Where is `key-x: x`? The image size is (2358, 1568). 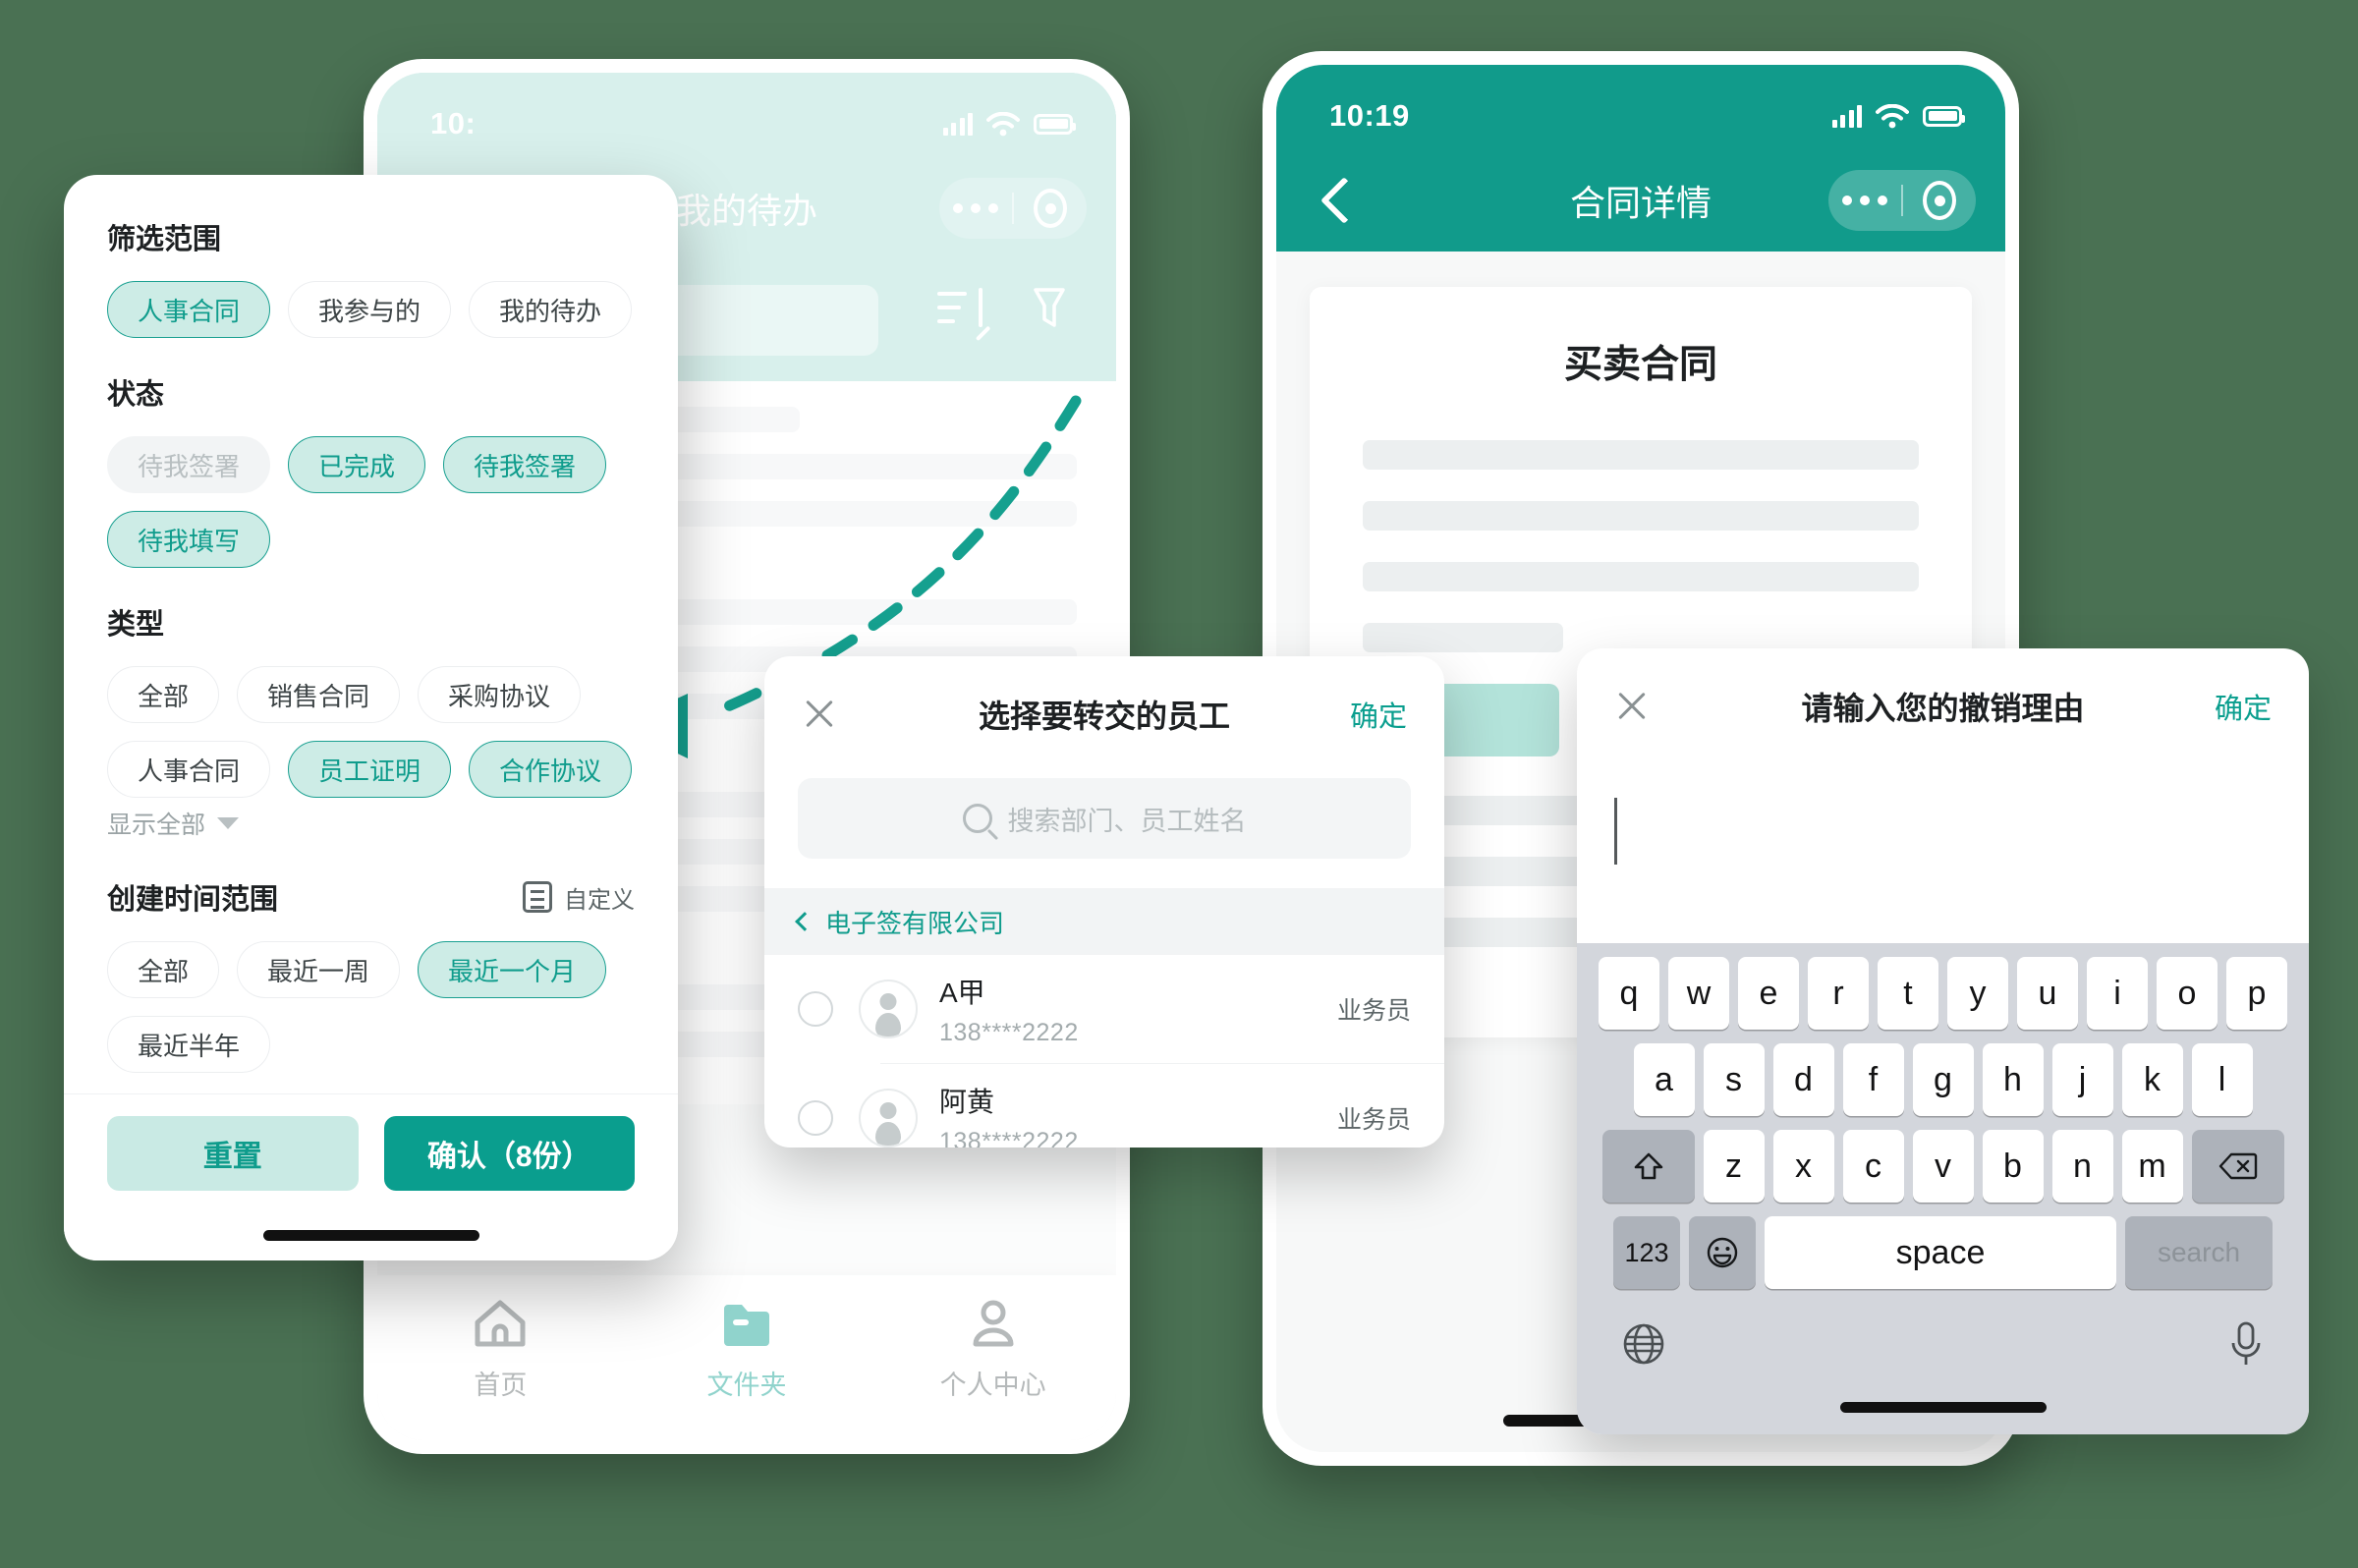
key-x: x is located at coordinates (1803, 1166).